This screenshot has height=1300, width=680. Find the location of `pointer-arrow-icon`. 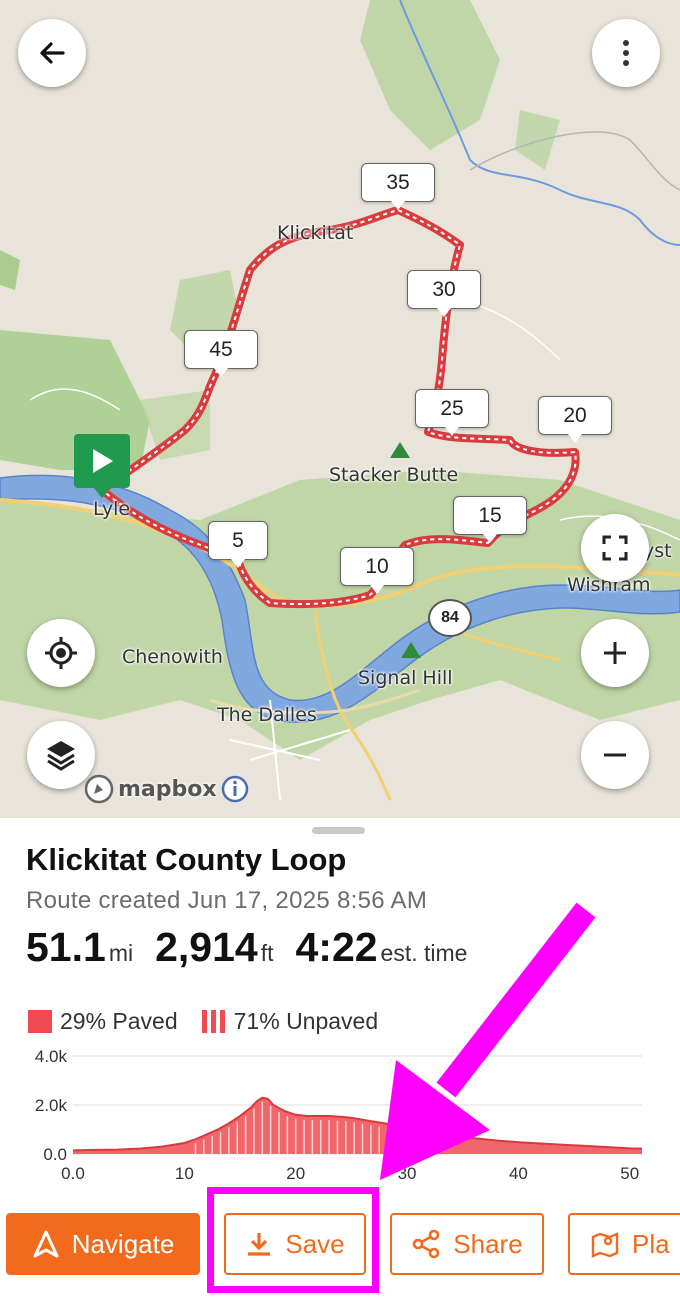

pointer-arrow-icon is located at coordinates (435, 1120).